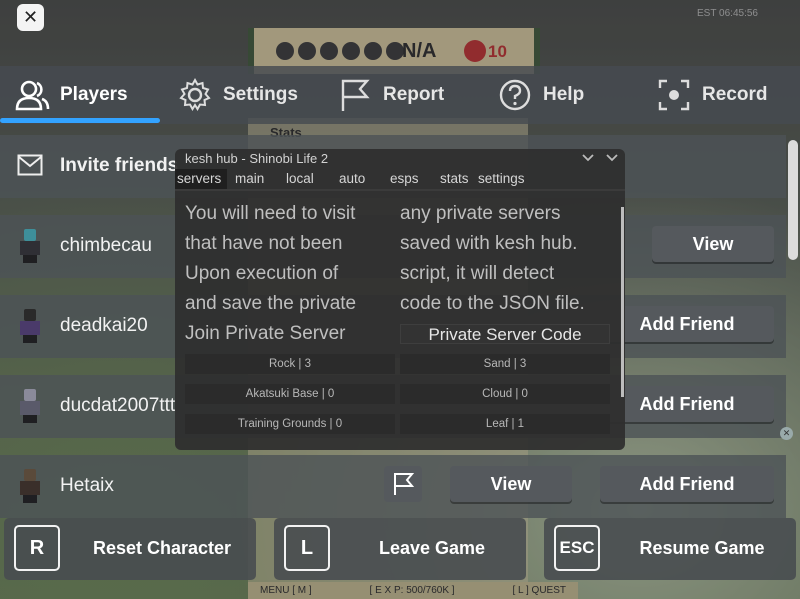  Describe the element at coordinates (505, 364) in the screenshot. I see `server-button-sand: Sand | 3` at that location.